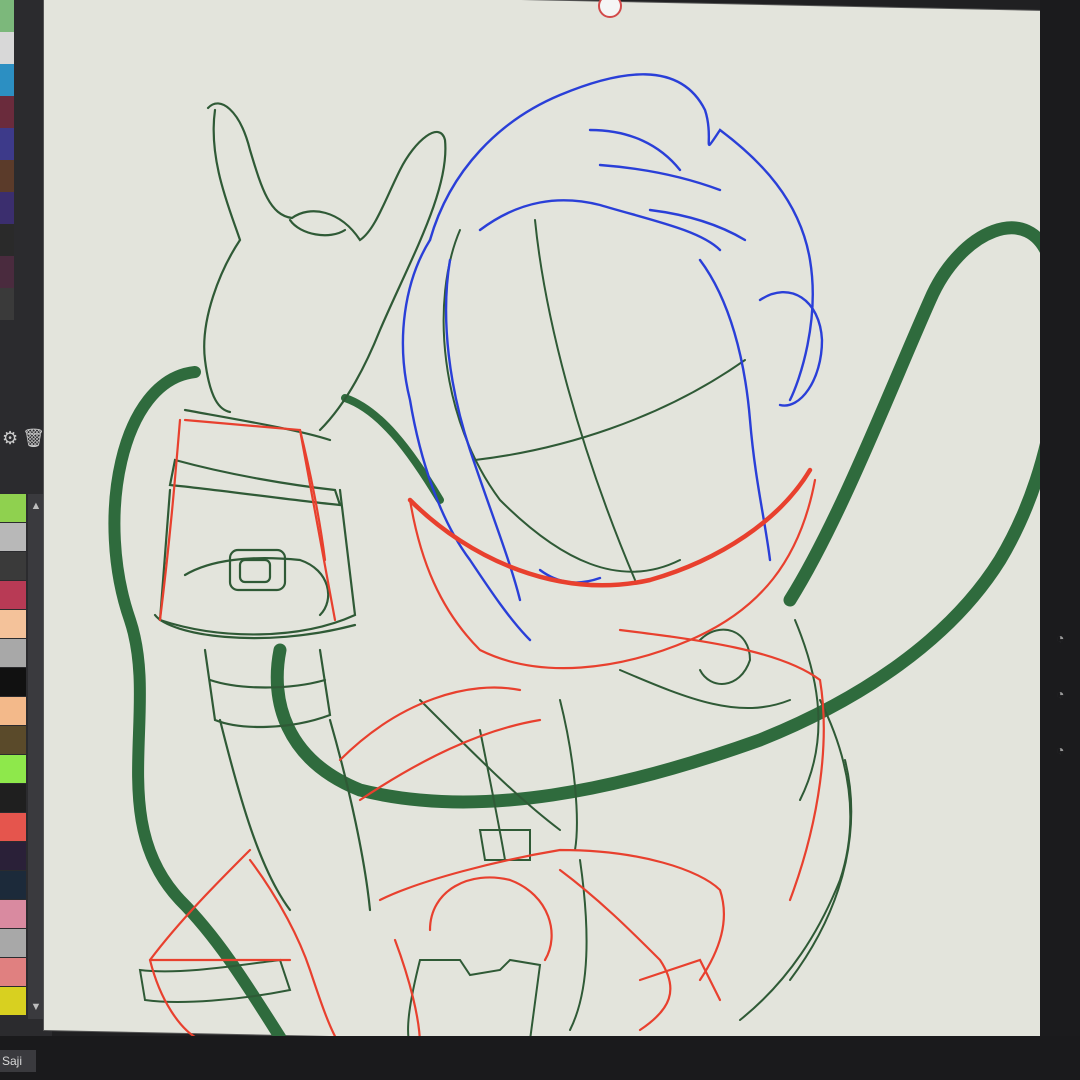 This screenshot has width=1080, height=1080. What do you see at coordinates (1060, 540) in the screenshot?
I see `right-panel: ◔ ◔ ◔` at bounding box center [1060, 540].